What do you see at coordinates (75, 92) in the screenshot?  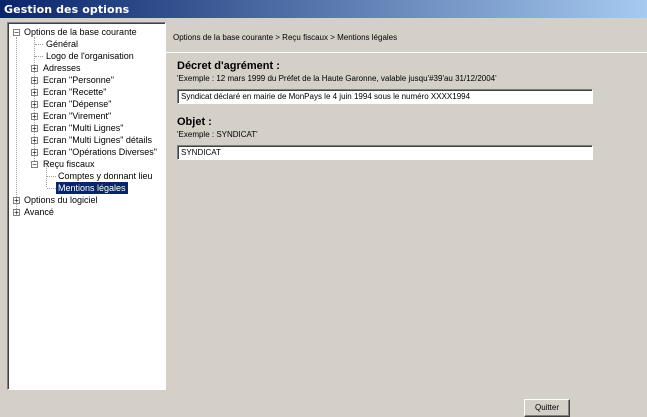 I see `tree-item-label: Ecran "Recette"` at bounding box center [75, 92].